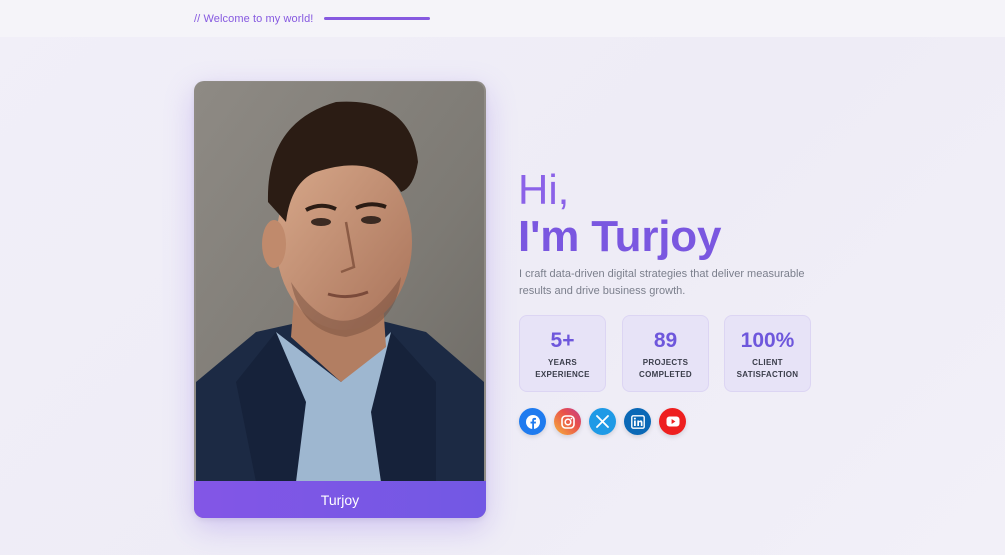 The image size is (1005, 555). What do you see at coordinates (377, 18) in the screenshot?
I see `welcome-underline` at bounding box center [377, 18].